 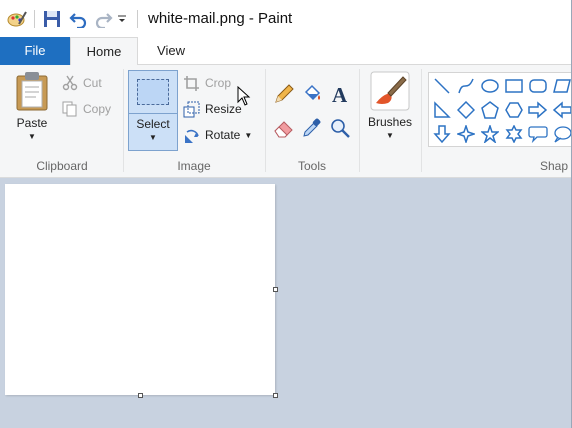 What do you see at coordinates (191, 83) in the screenshot?
I see `crop-icon` at bounding box center [191, 83].